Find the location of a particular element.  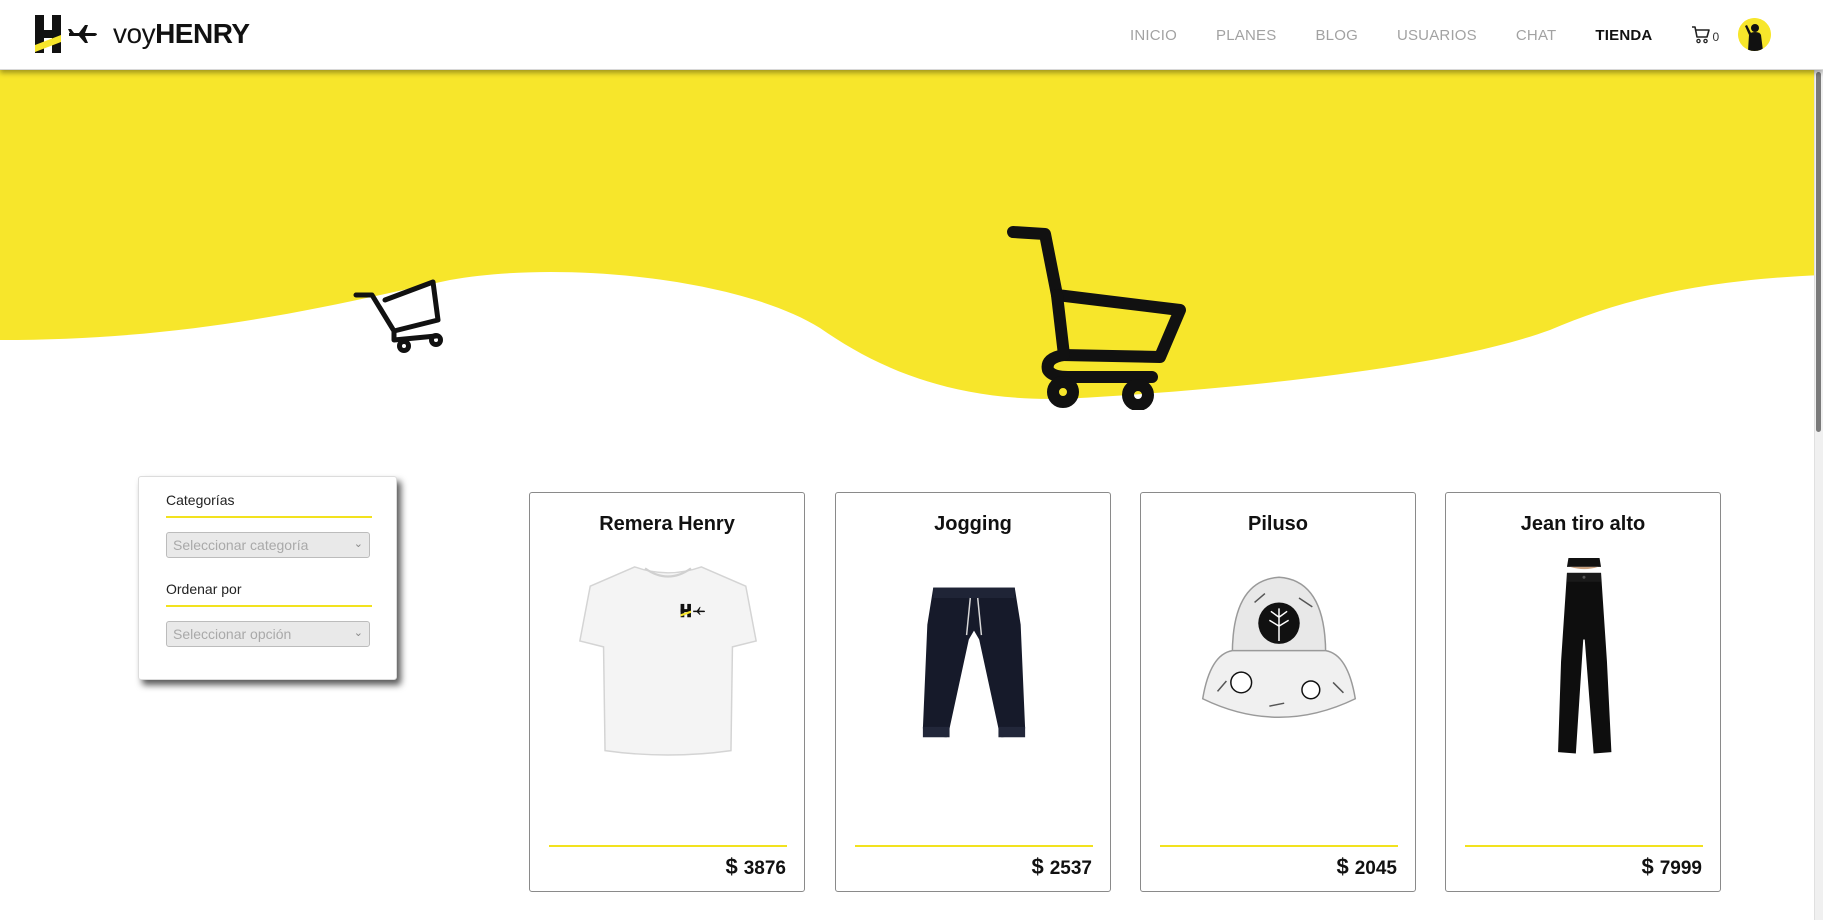

product-card: Piluso $2045 is located at coordinates (1278, 692).